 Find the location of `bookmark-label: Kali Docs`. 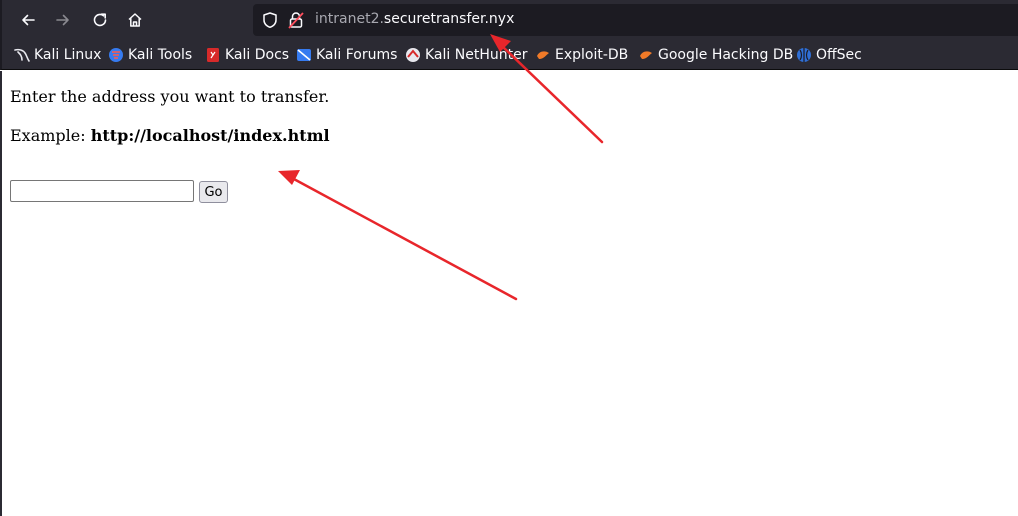

bookmark-label: Kali Docs is located at coordinates (257, 55).